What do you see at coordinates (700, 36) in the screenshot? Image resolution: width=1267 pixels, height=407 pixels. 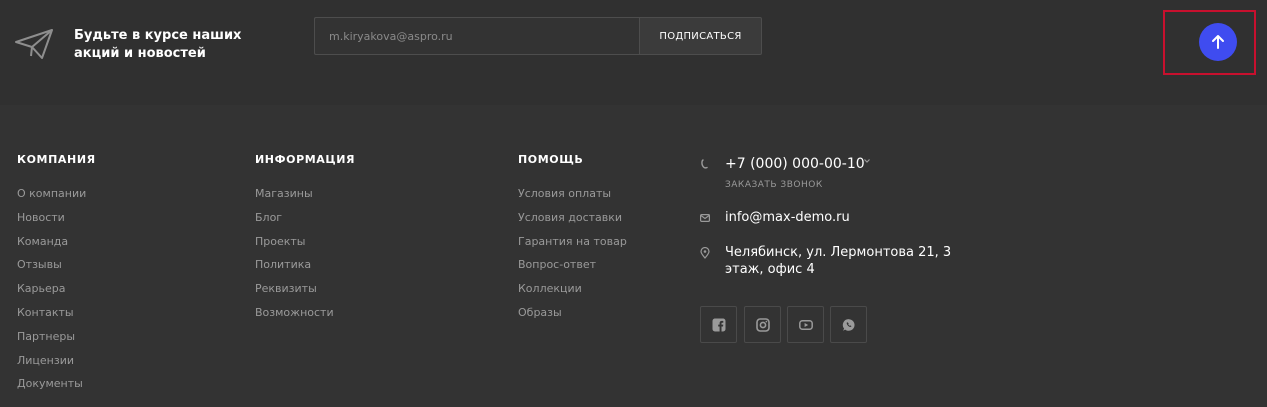 I see `subscribe-button: ПОДПИСАТЬСЯ` at bounding box center [700, 36].